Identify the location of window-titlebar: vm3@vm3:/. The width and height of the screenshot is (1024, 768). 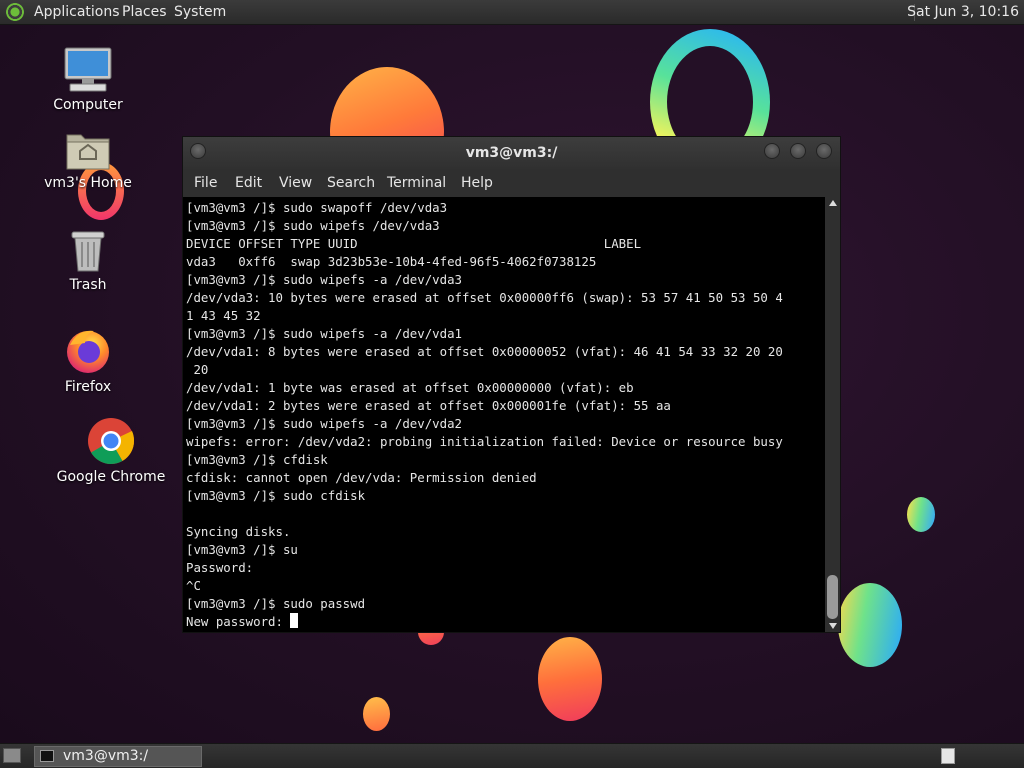
(511, 153).